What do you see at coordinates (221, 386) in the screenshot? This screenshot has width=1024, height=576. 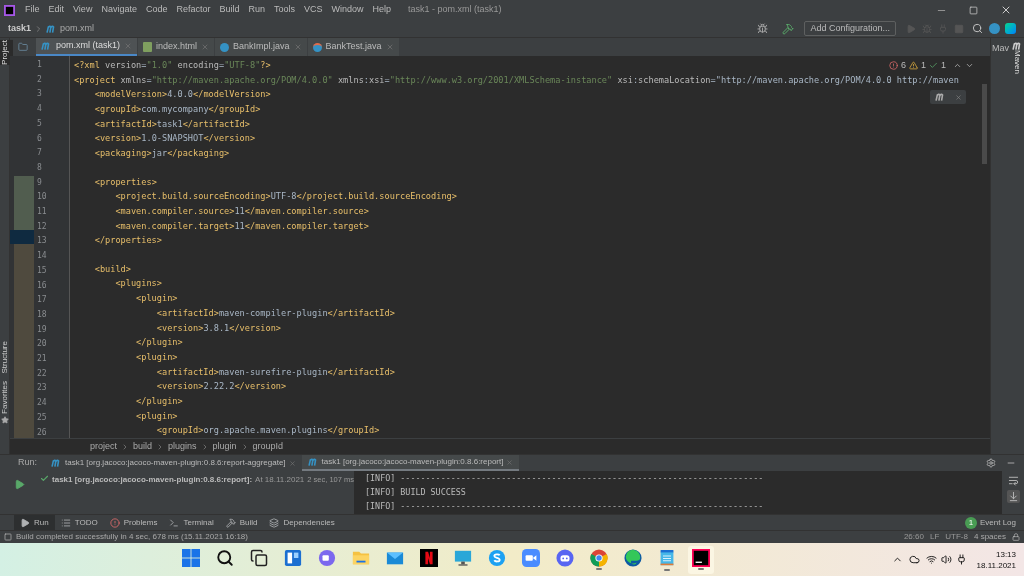 I see `code-line: <version>2.22.2</version>` at bounding box center [221, 386].